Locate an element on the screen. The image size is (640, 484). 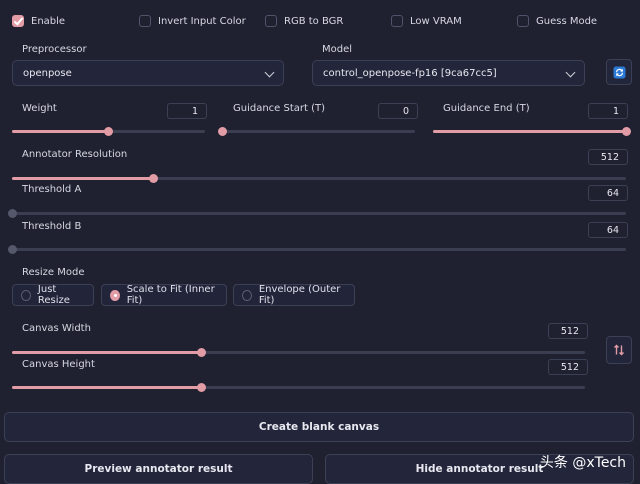
model-label: Model is located at coordinates (337, 49).